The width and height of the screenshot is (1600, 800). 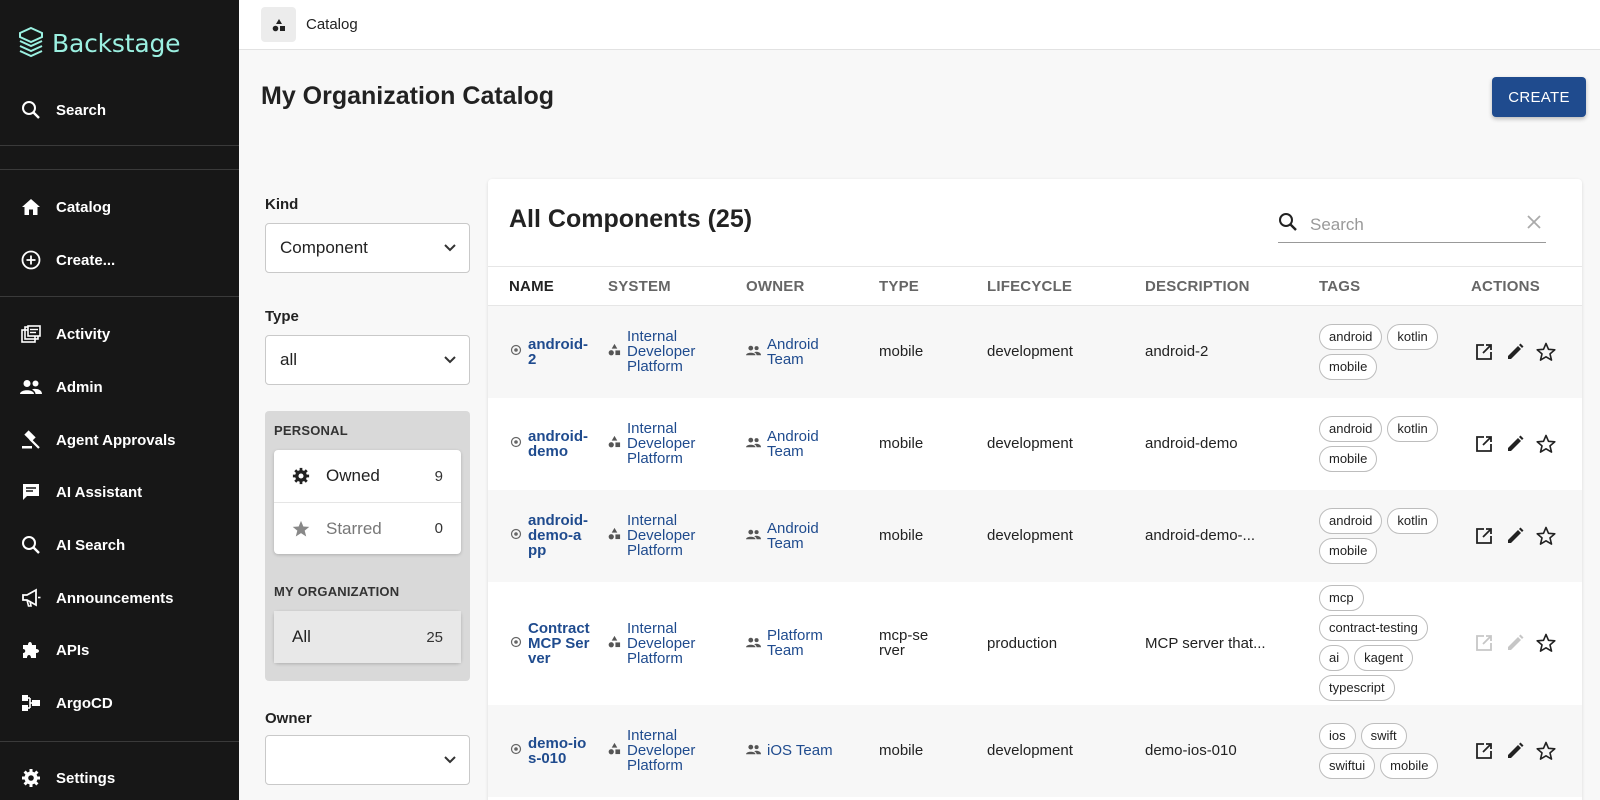 What do you see at coordinates (1337, 735) in the screenshot?
I see `tag-chip: ios` at bounding box center [1337, 735].